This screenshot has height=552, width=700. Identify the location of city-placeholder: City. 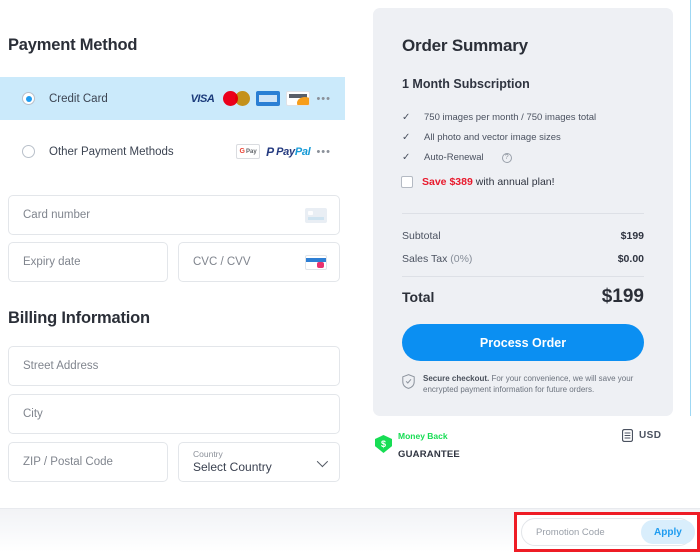
(33, 414).